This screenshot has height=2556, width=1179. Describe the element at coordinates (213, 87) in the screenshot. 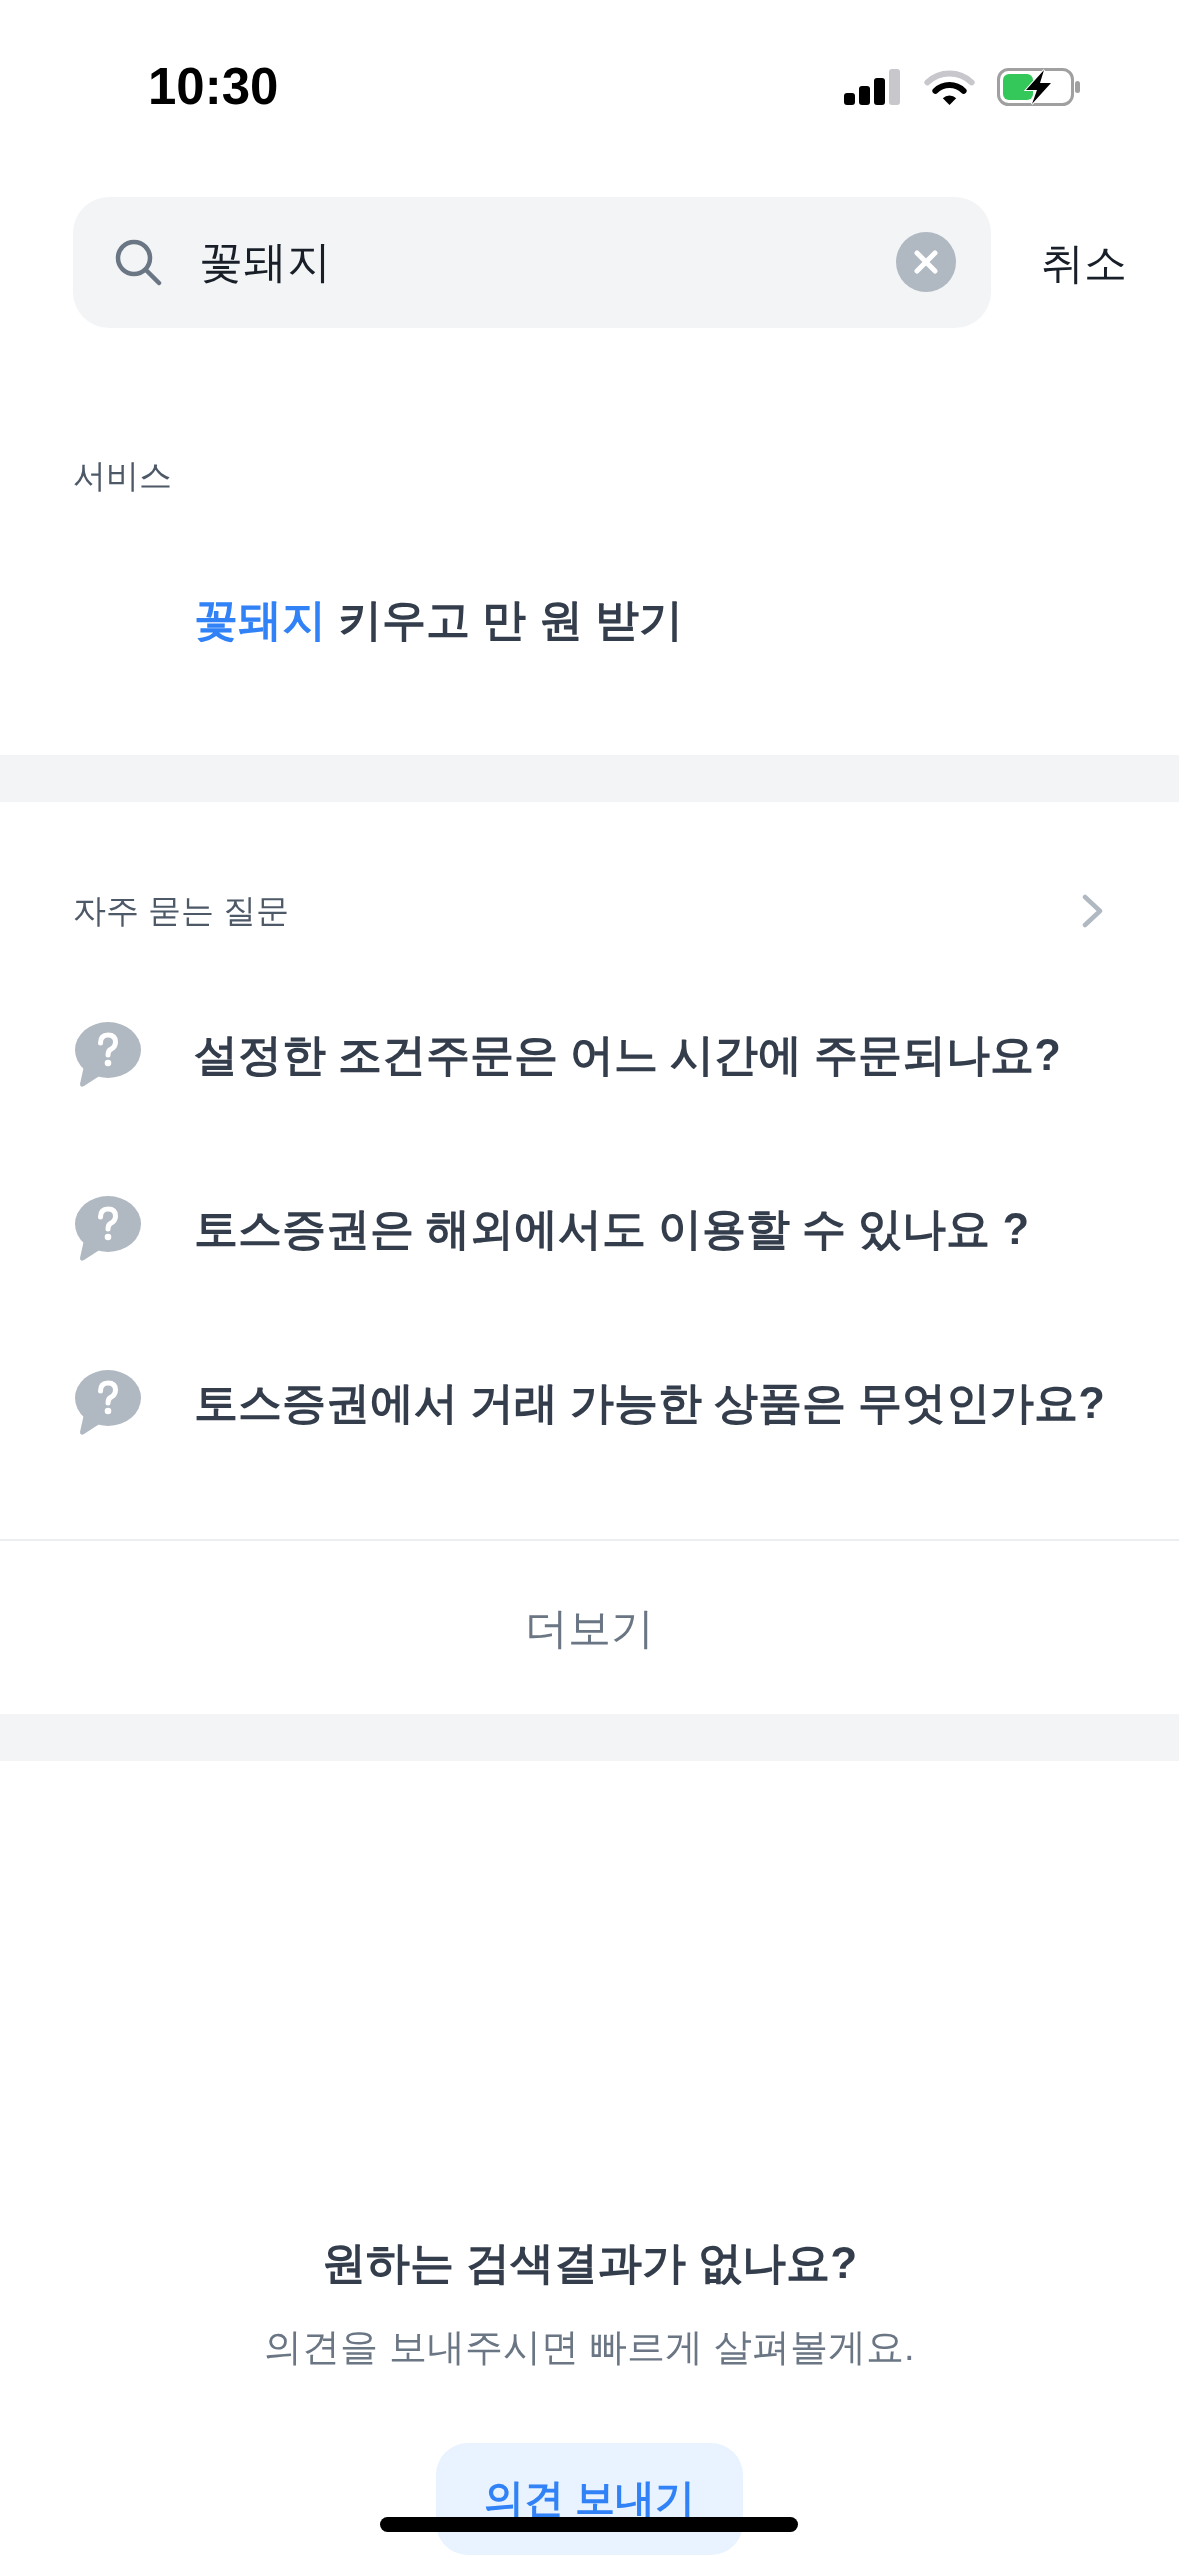

I see `status-time: 10:30` at that location.